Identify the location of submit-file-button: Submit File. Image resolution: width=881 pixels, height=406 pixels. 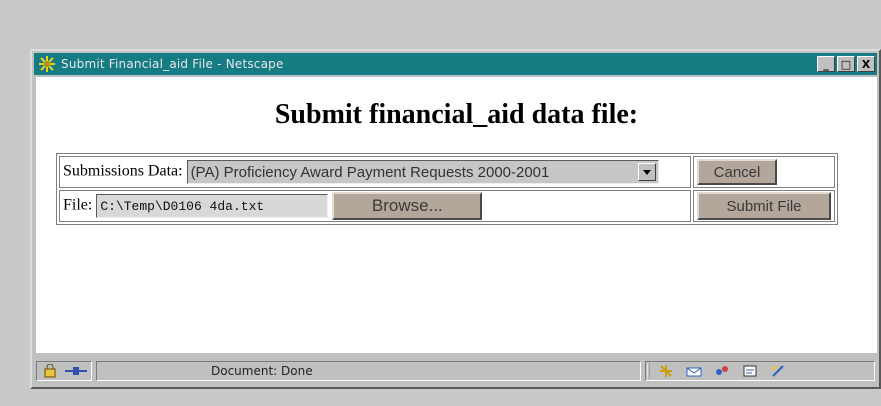
(764, 206).